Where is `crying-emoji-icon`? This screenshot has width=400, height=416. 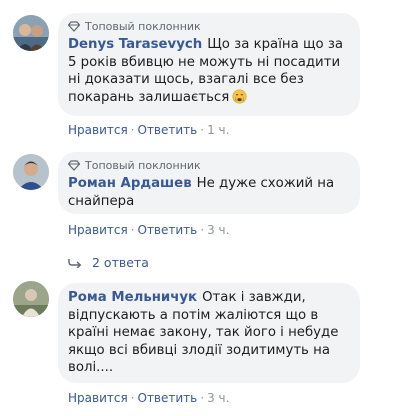
crying-emoji-icon is located at coordinates (239, 99).